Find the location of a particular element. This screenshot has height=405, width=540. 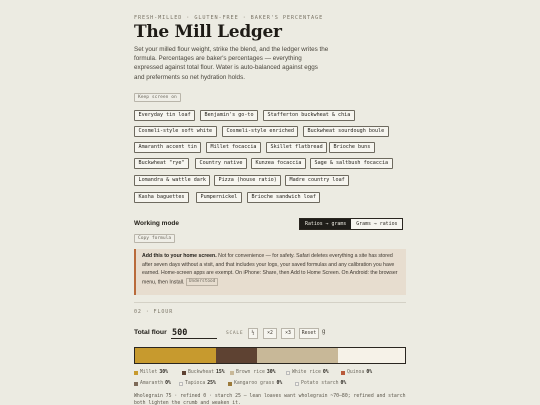

legend-item-amaranth: Amaranth 0% is located at coordinates (152, 383).